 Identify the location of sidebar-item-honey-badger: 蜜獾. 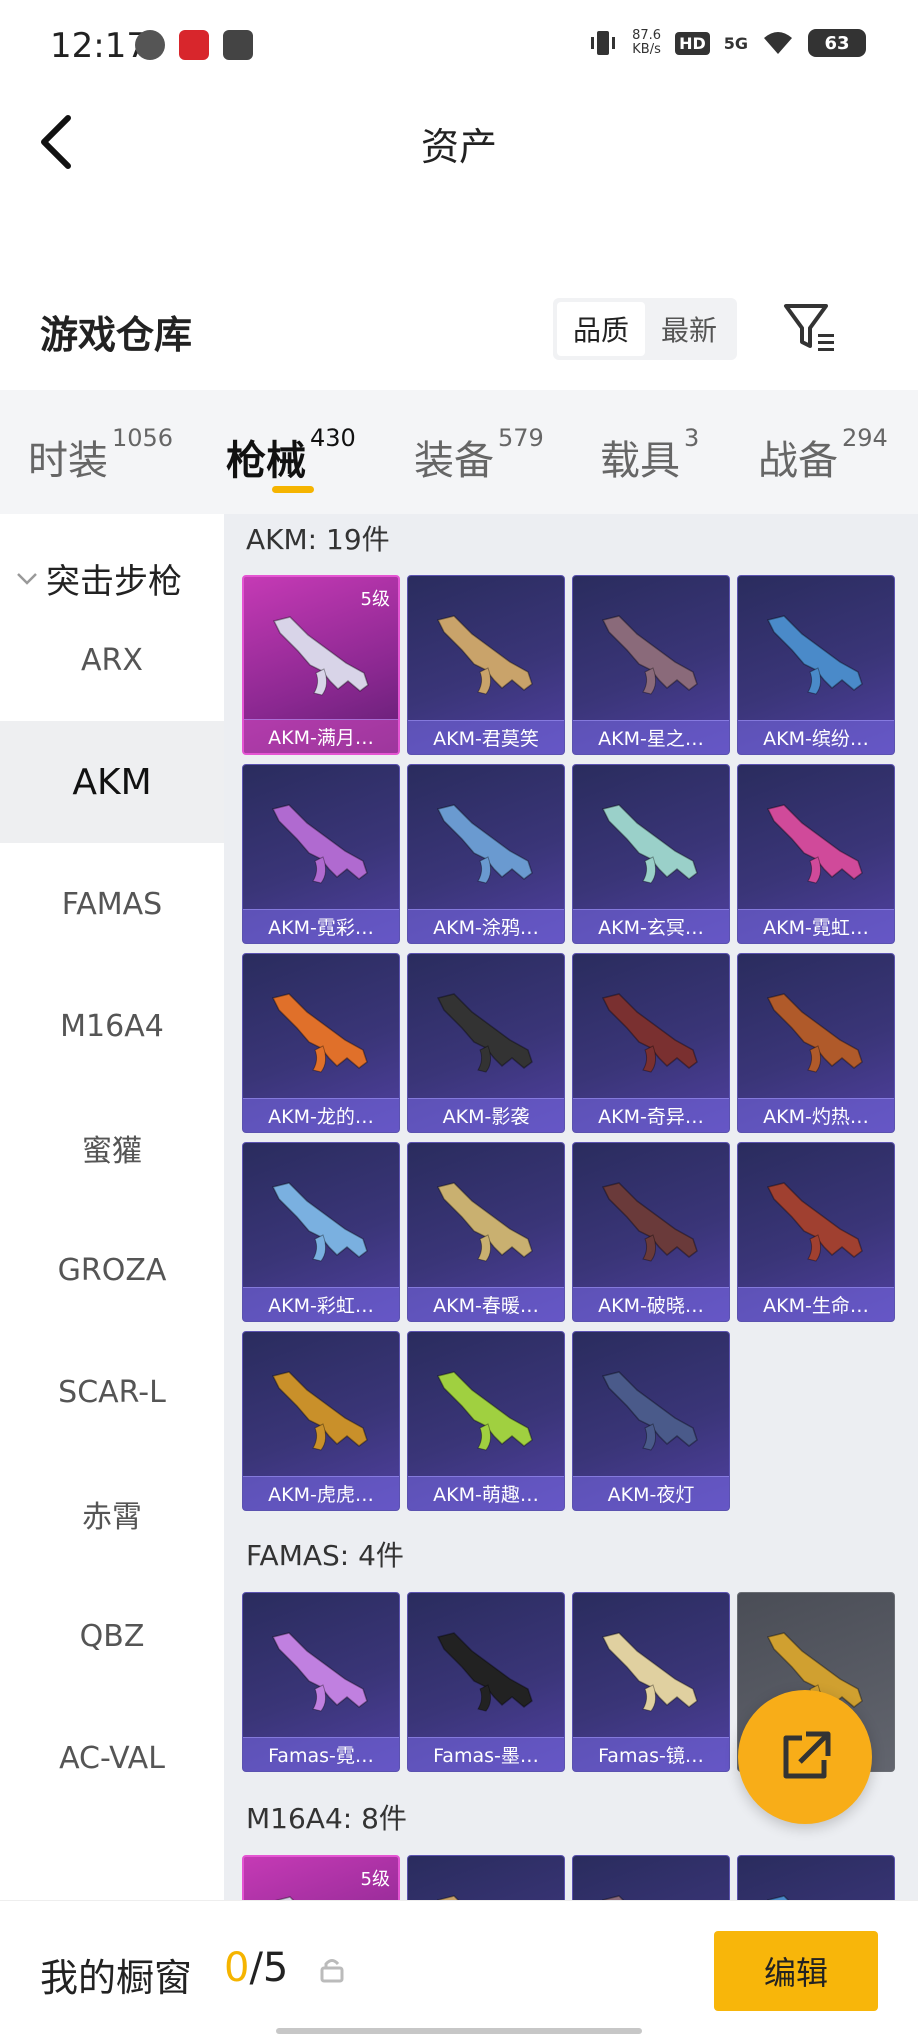
(112, 1148).